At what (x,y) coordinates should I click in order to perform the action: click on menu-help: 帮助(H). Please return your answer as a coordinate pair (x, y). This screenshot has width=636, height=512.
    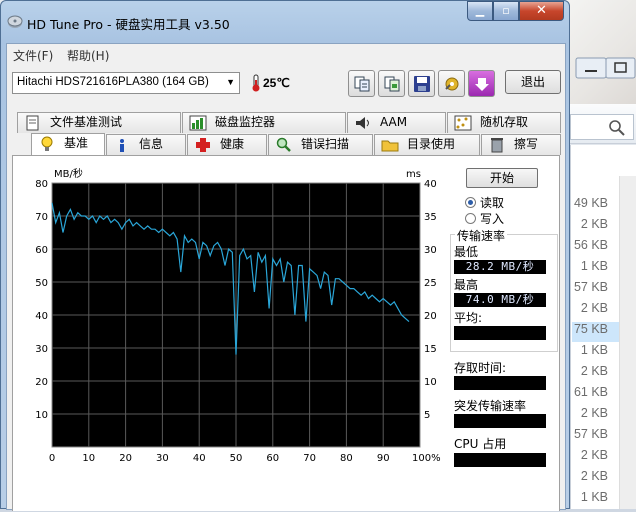
    Looking at the image, I should click on (88, 55).